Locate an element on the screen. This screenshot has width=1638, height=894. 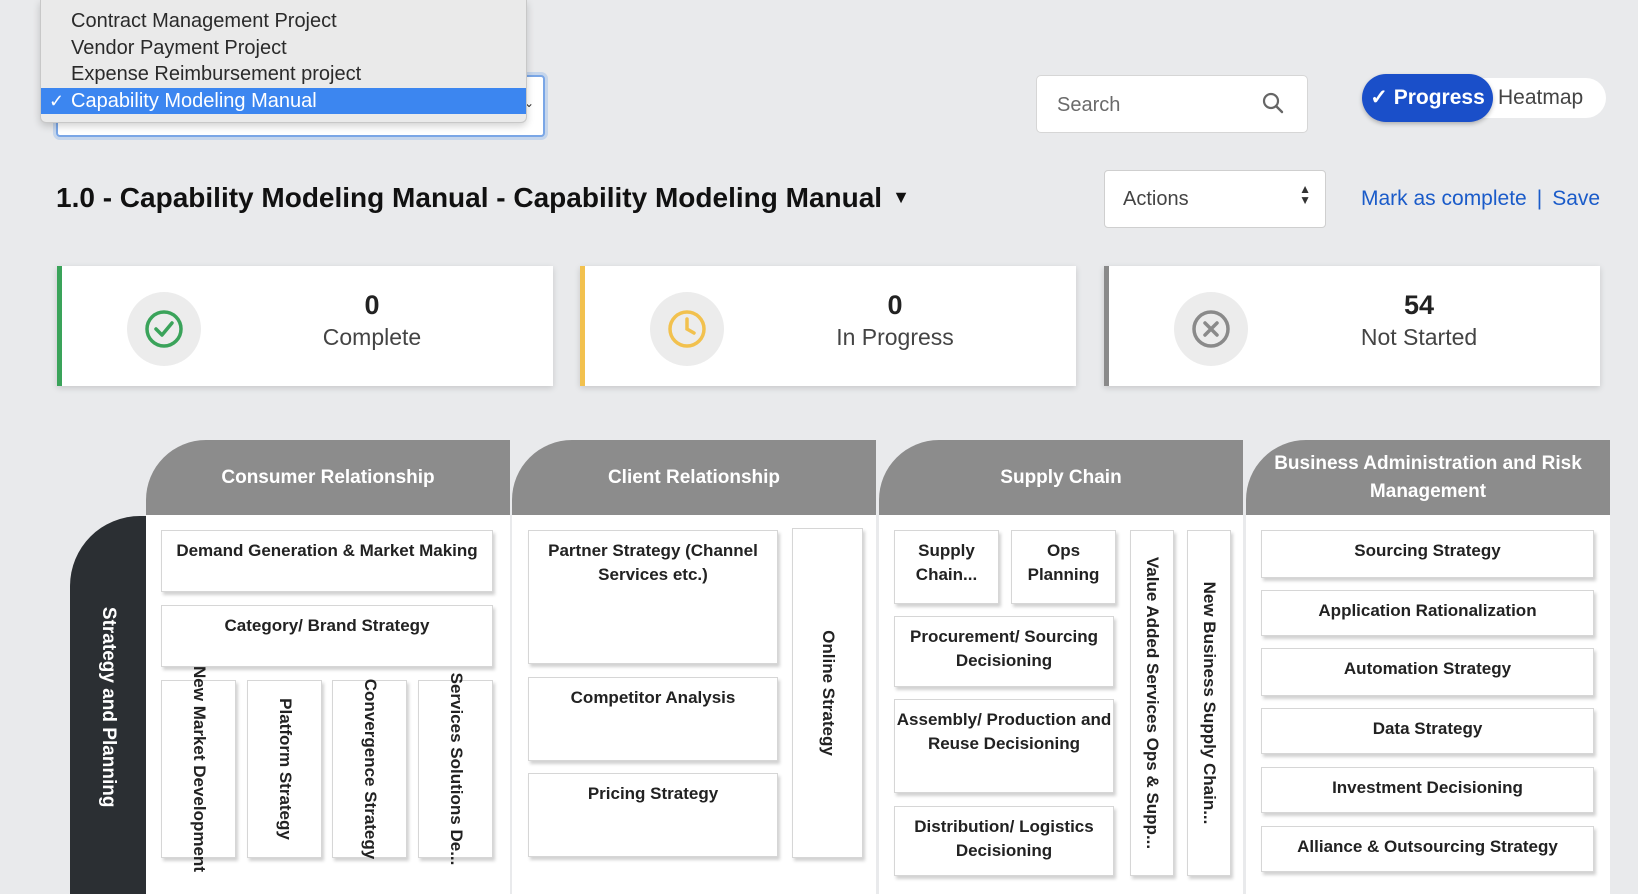
capability-box-label: Convergence Strategy is located at coordinates (370, 769).